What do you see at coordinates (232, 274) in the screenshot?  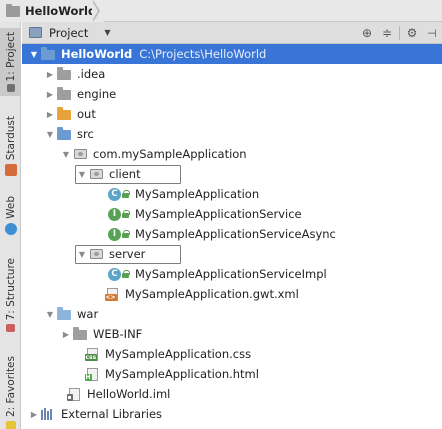 I see `tree-row-class: C MySampleApplicationServiceImpl` at bounding box center [232, 274].